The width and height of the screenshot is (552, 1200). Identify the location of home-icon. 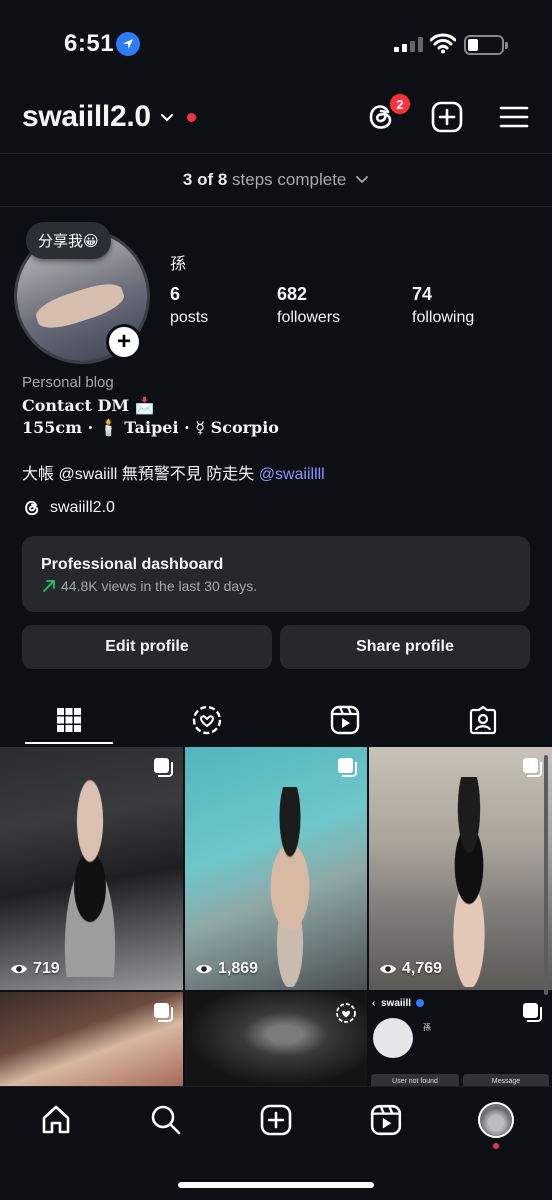
(56, 1119).